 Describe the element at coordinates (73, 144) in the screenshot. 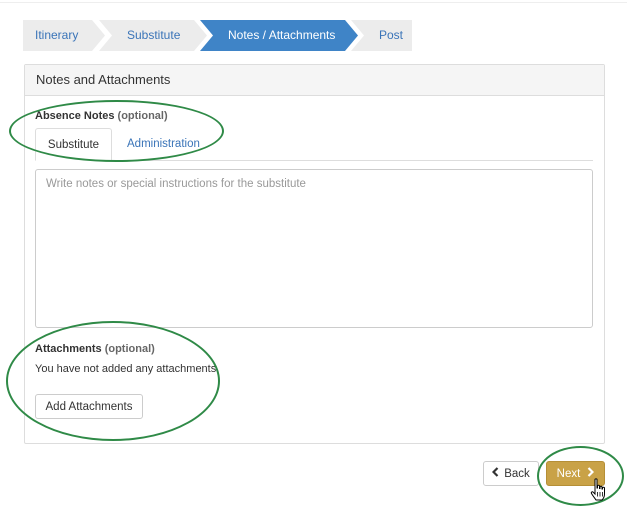

I see `tab-substitute: Substitute` at that location.